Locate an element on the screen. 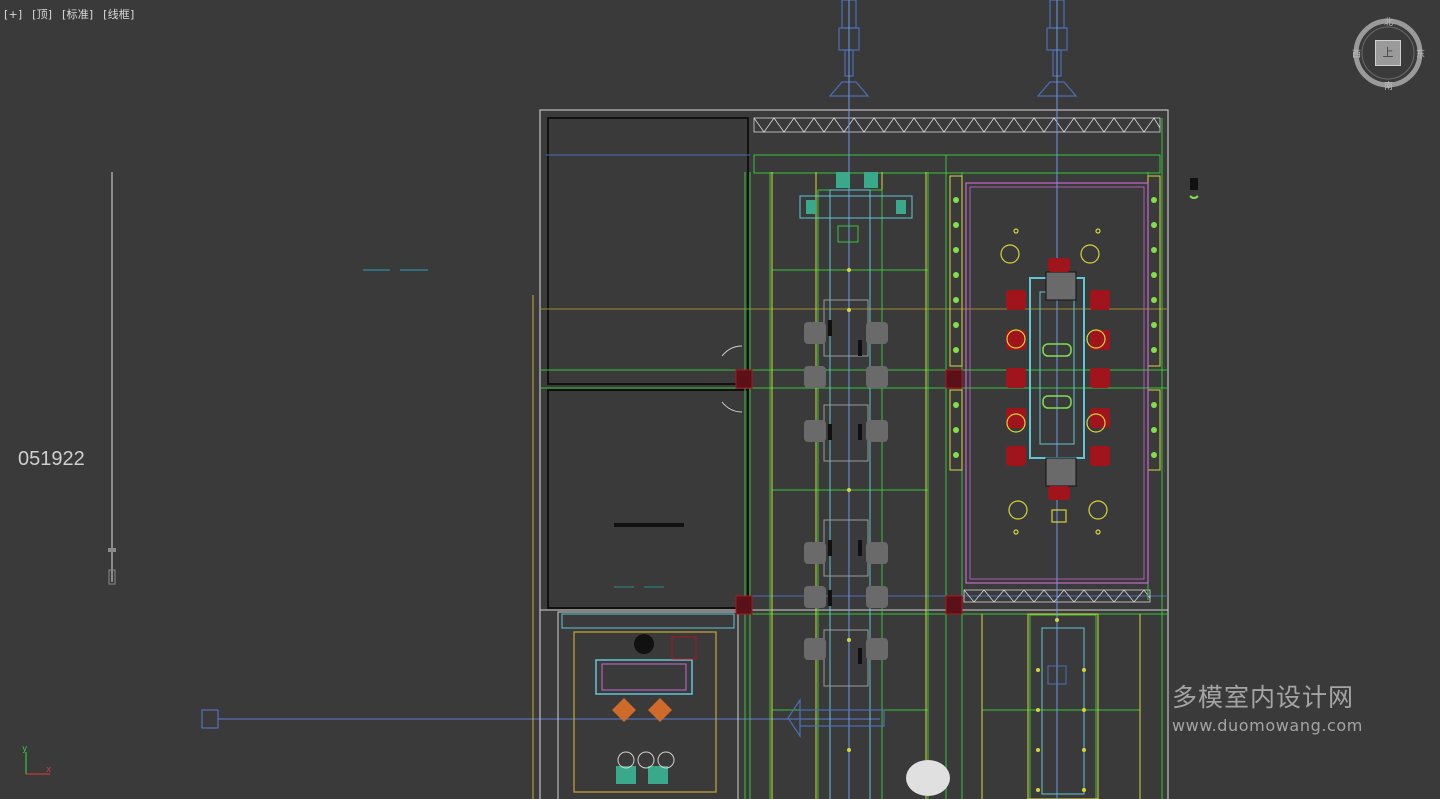  viewcube-south: 南 is located at coordinates (1388, 85).